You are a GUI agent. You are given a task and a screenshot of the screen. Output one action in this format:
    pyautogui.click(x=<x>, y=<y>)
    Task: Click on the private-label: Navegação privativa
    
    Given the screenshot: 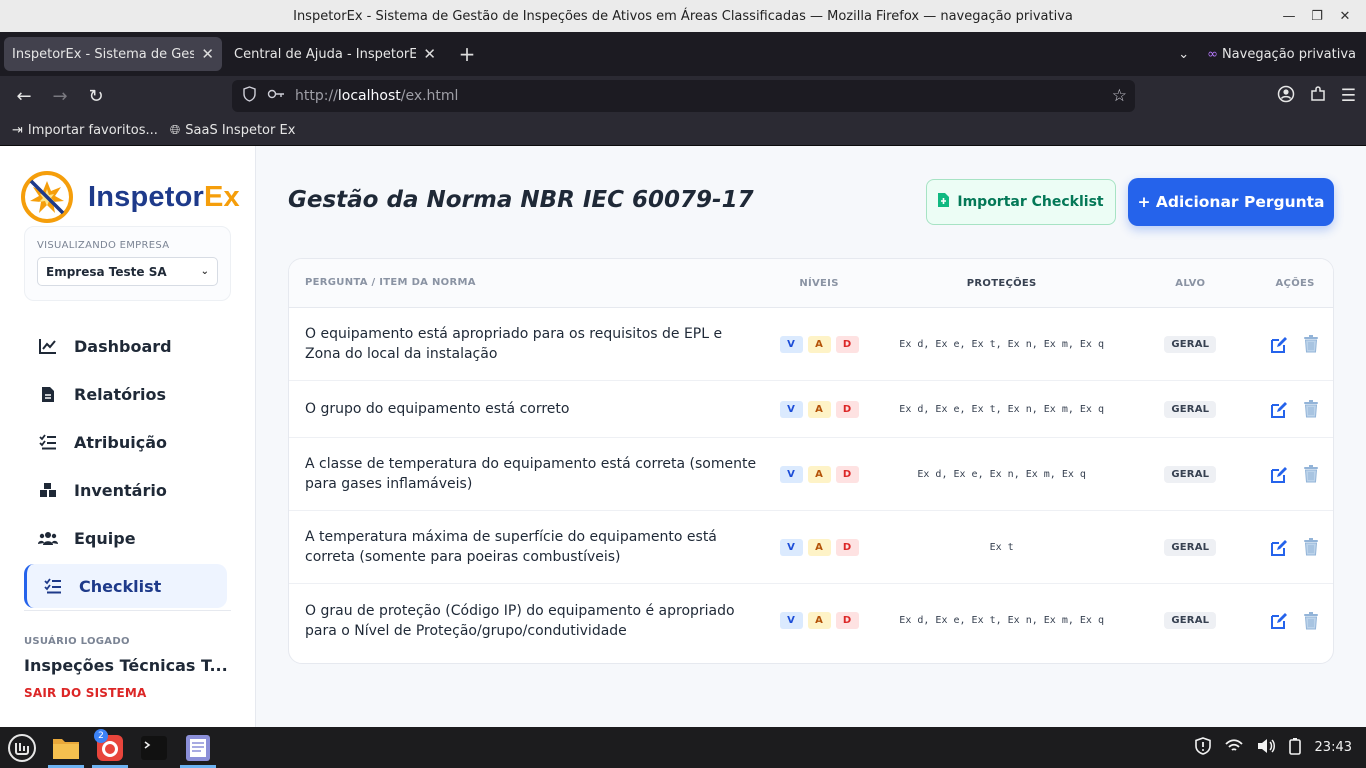 What is the action you would take?
    pyautogui.click(x=1288, y=54)
    